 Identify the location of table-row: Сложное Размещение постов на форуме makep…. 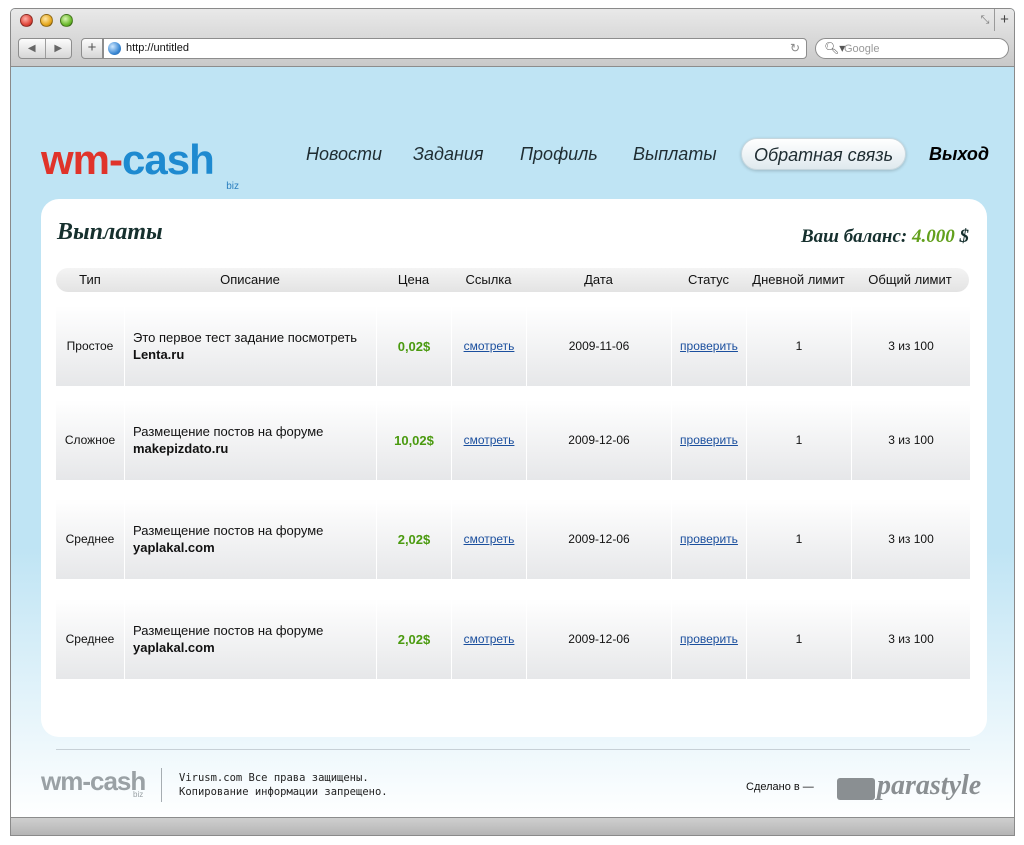
(513, 440).